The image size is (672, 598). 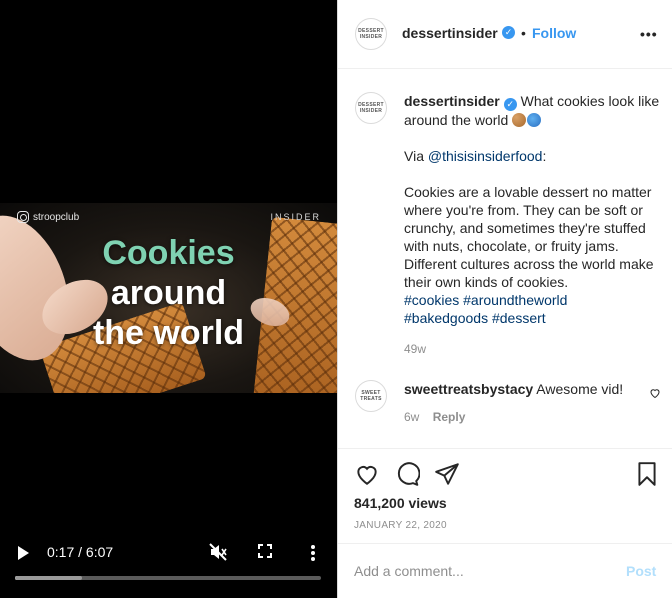 I want to click on more-vertical-icon, so click(x=313, y=553).